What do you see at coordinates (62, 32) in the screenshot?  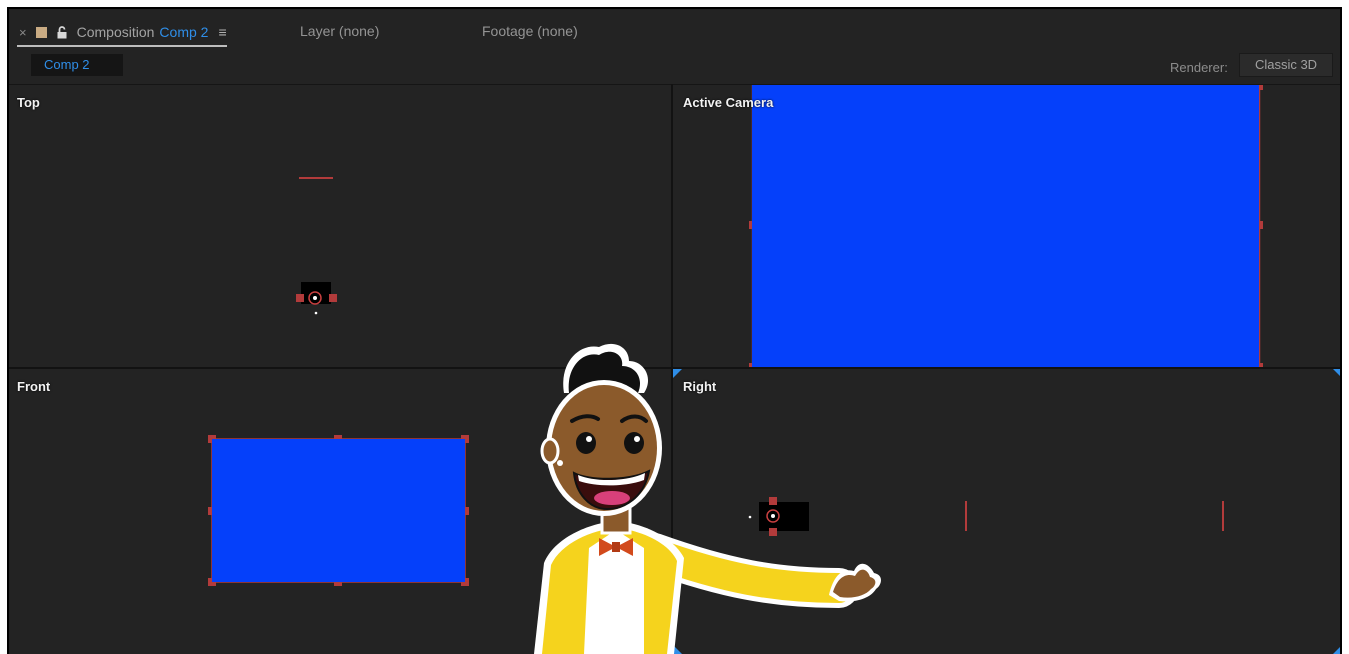 I see `lock-icon` at bounding box center [62, 32].